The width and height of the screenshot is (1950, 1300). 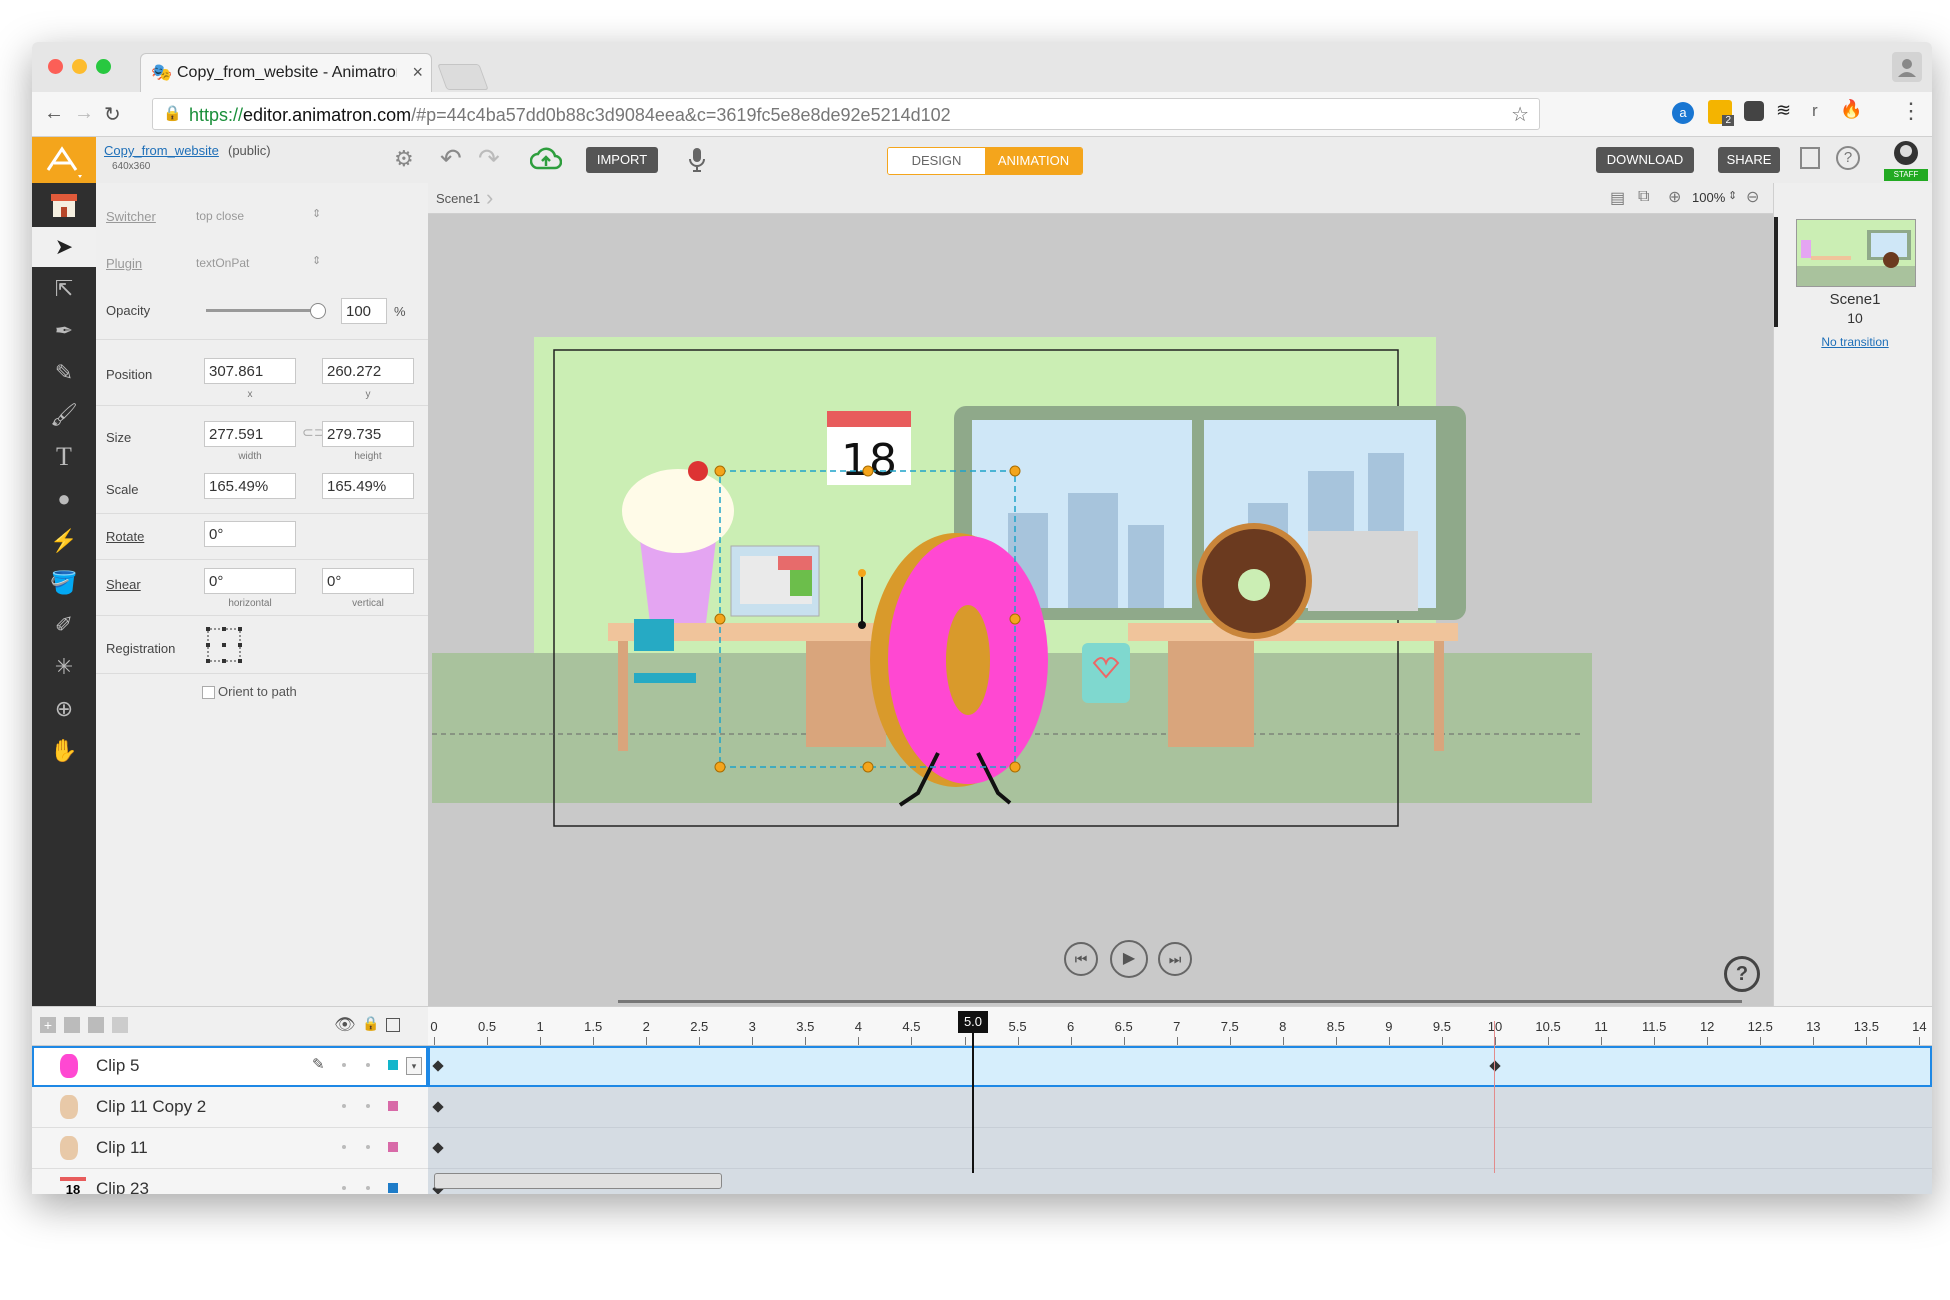 What do you see at coordinates (1721, 113) in the screenshot?
I see `extension-notes-icon: 2` at bounding box center [1721, 113].